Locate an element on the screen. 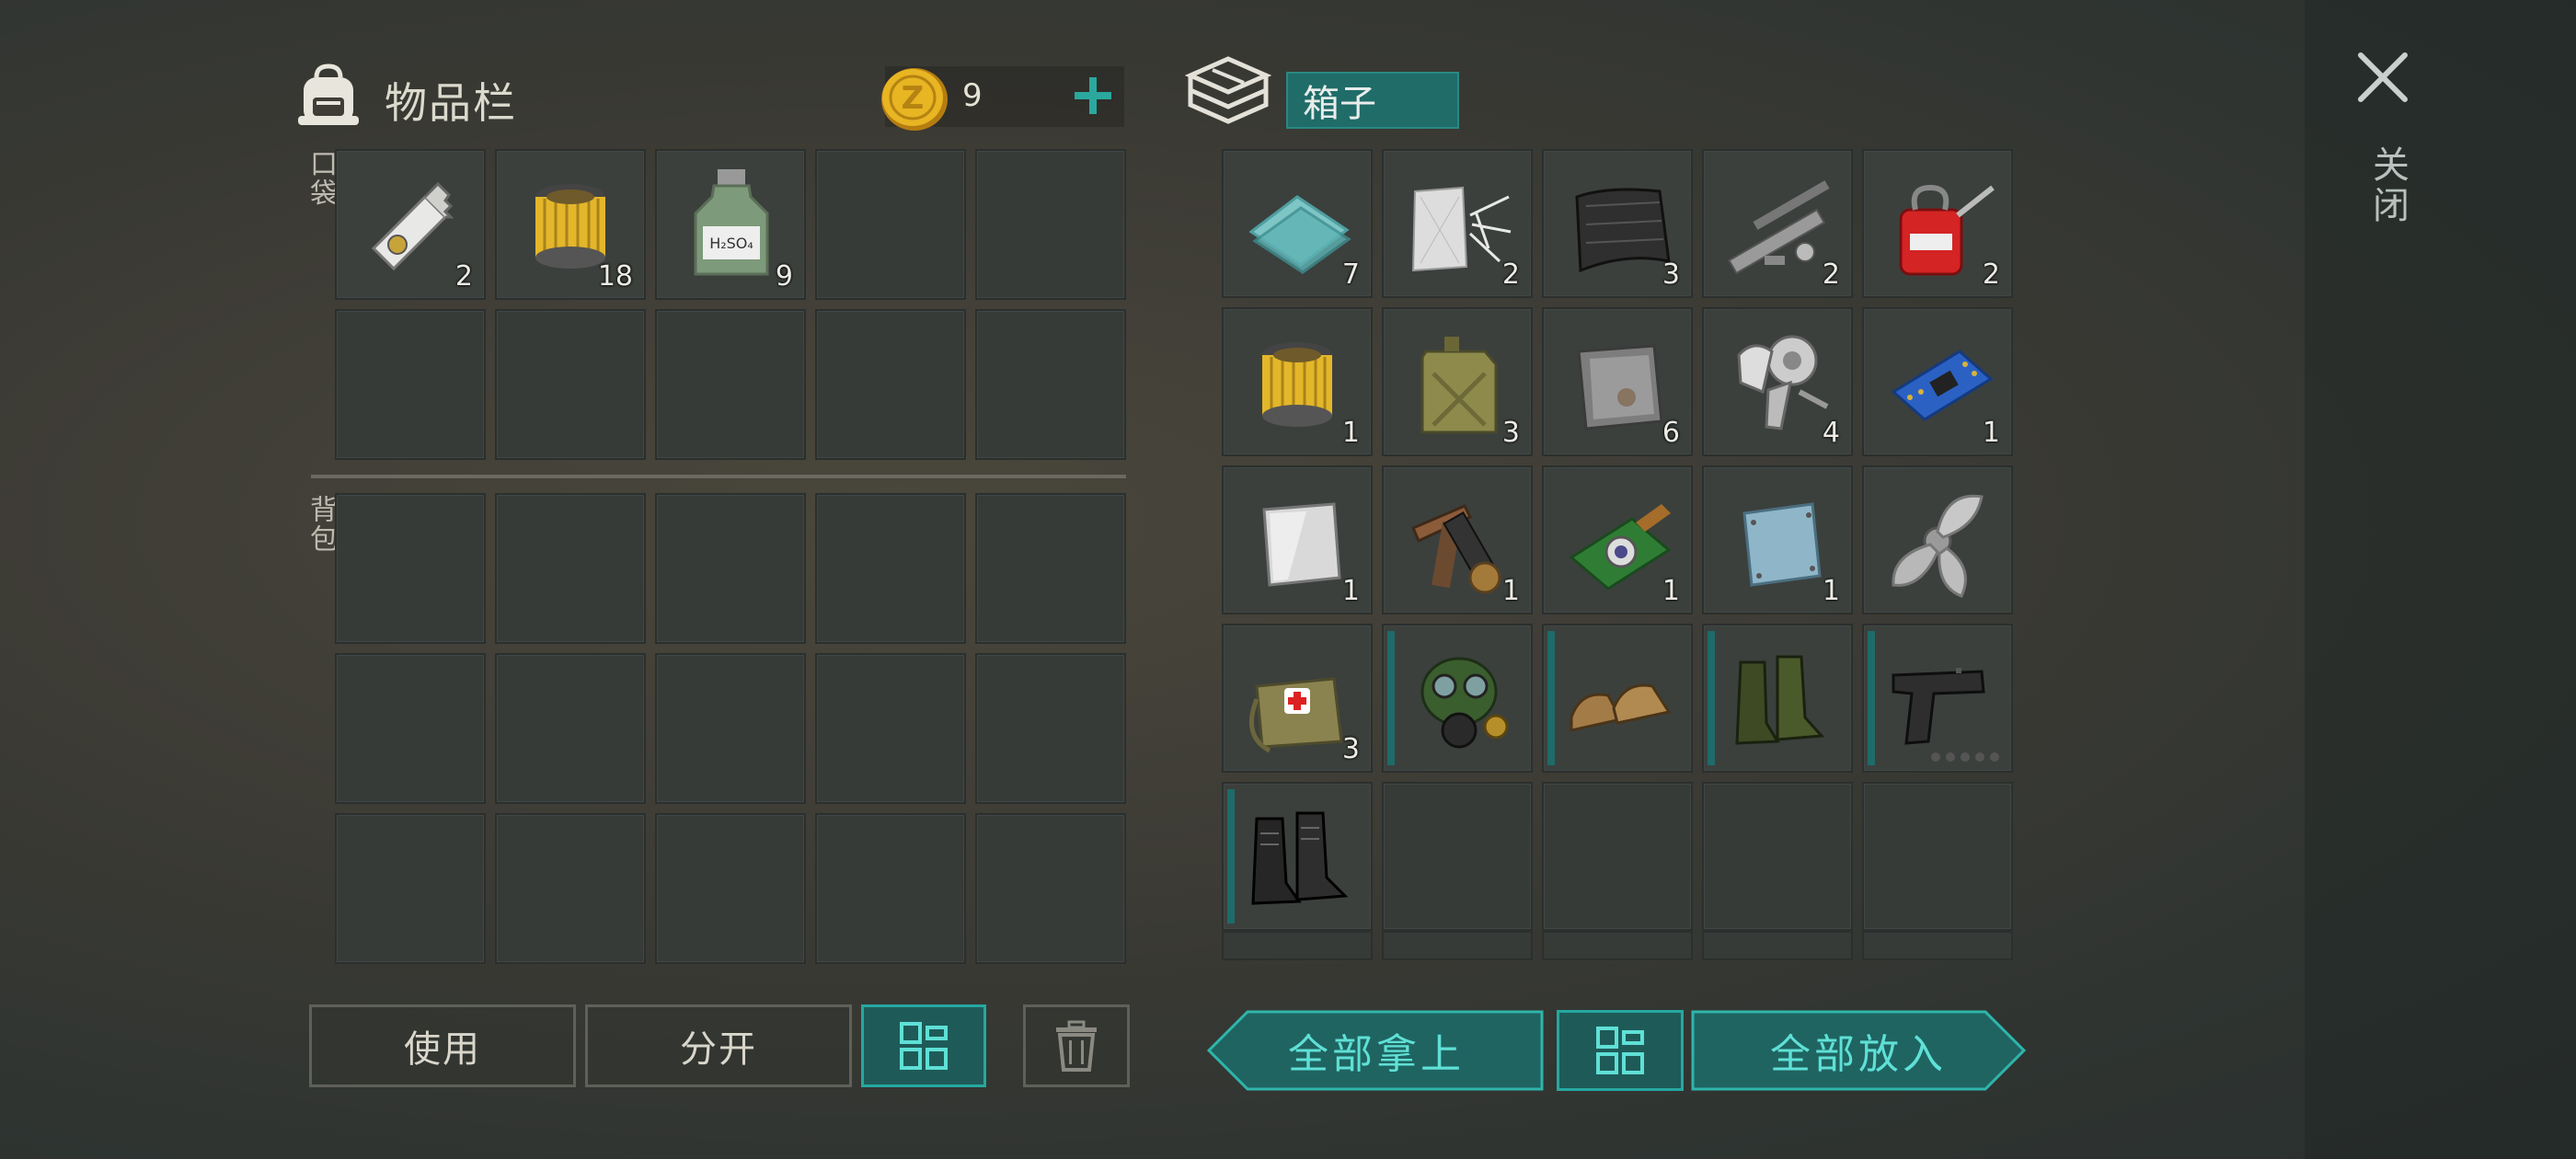  combat-boots-icon is located at coordinates (1300, 858).